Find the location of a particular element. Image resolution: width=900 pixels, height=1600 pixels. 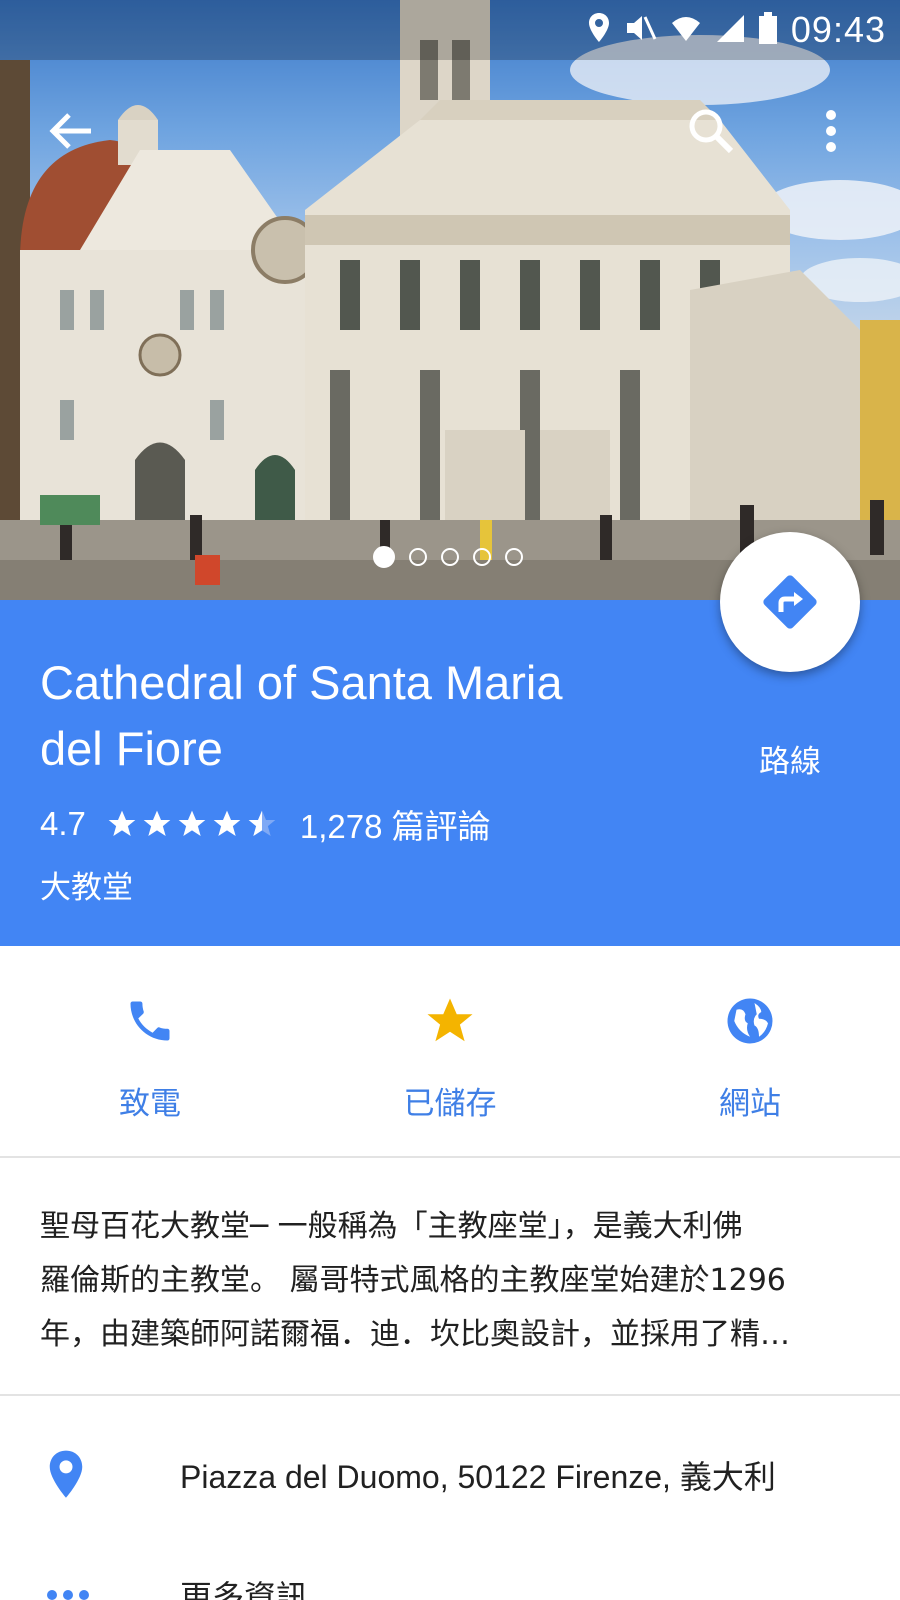

website-button: 網站 is located at coordinates (750, 1051).